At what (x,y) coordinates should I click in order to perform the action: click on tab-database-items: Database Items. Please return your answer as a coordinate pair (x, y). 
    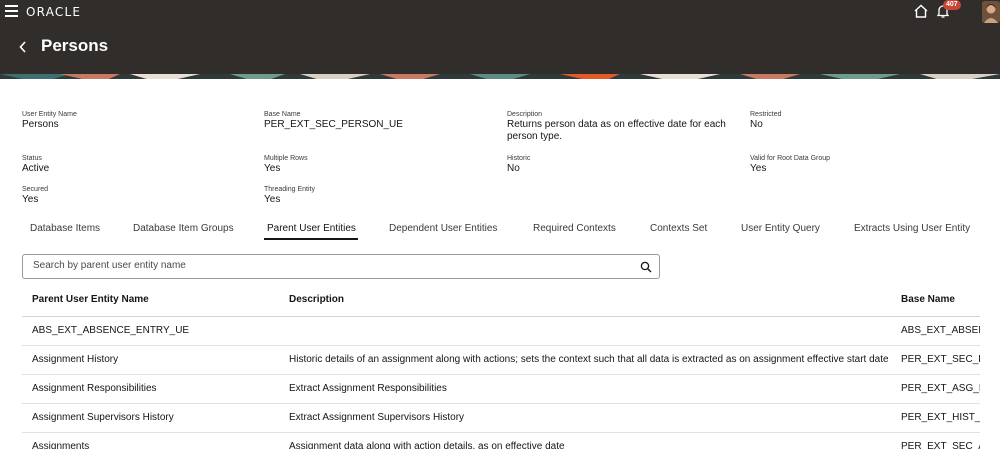
    Looking at the image, I should click on (65, 228).